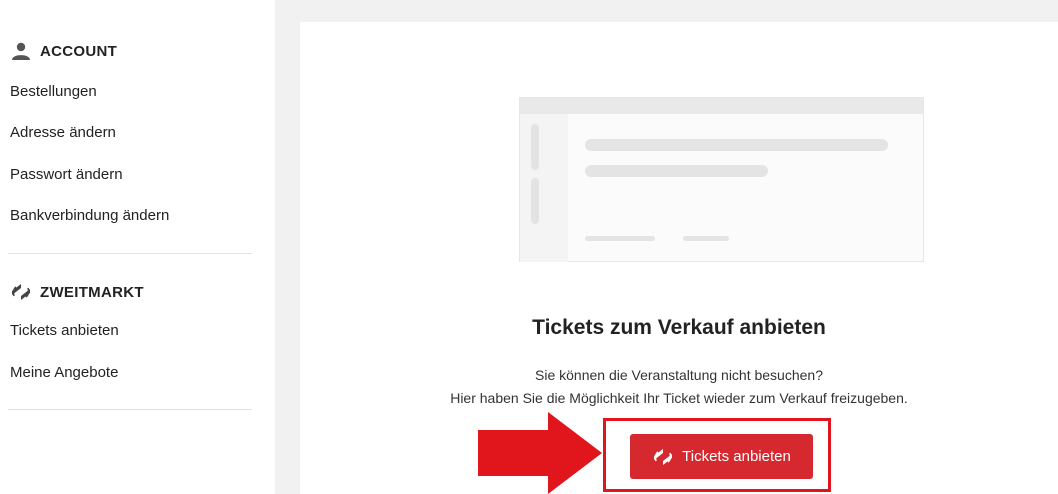  Describe the element at coordinates (64, 372) in the screenshot. I see `sidebar-item-meine-angebote: Meine Angebote` at that location.